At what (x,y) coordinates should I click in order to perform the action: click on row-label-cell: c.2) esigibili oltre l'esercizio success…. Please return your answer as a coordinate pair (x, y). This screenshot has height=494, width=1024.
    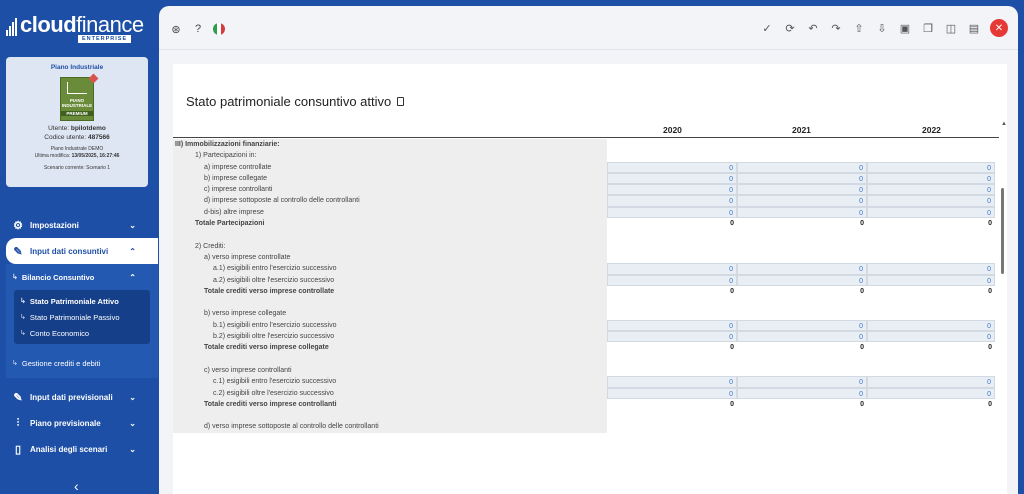
    Looking at the image, I should click on (390, 393).